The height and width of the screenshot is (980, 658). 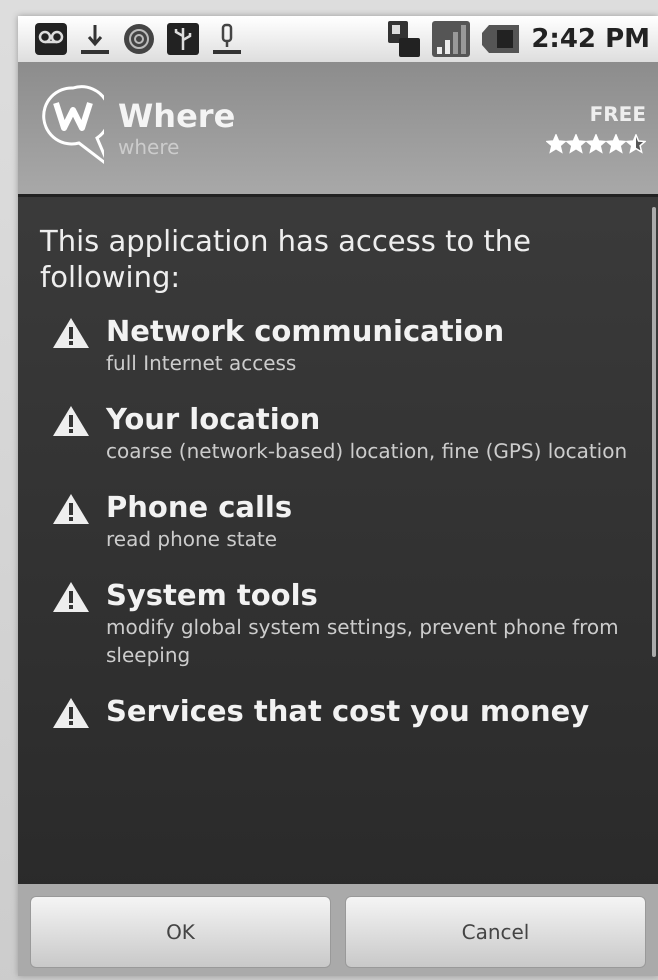 What do you see at coordinates (590, 39) in the screenshot?
I see `clock-time: 2:42 PM` at bounding box center [590, 39].